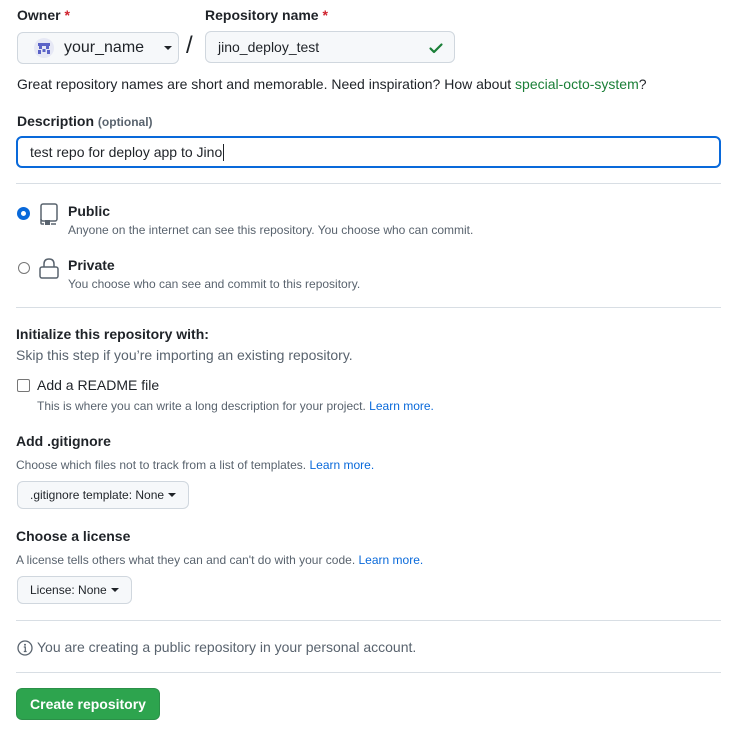 Image resolution: width=740 pixels, height=734 pixels. What do you see at coordinates (98, 385) in the screenshot?
I see `readme-label: Add a README file` at bounding box center [98, 385].